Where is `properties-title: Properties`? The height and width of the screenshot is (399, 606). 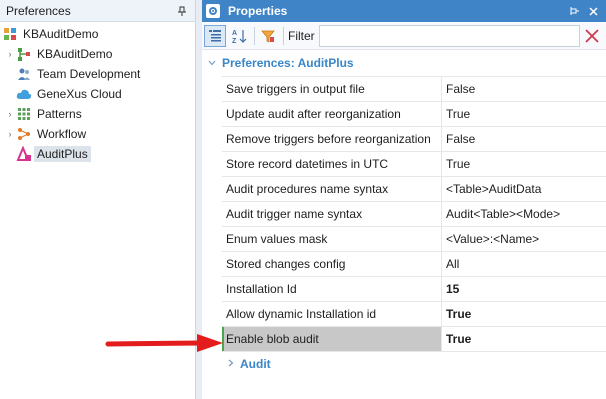 properties-title: Properties is located at coordinates (258, 11).